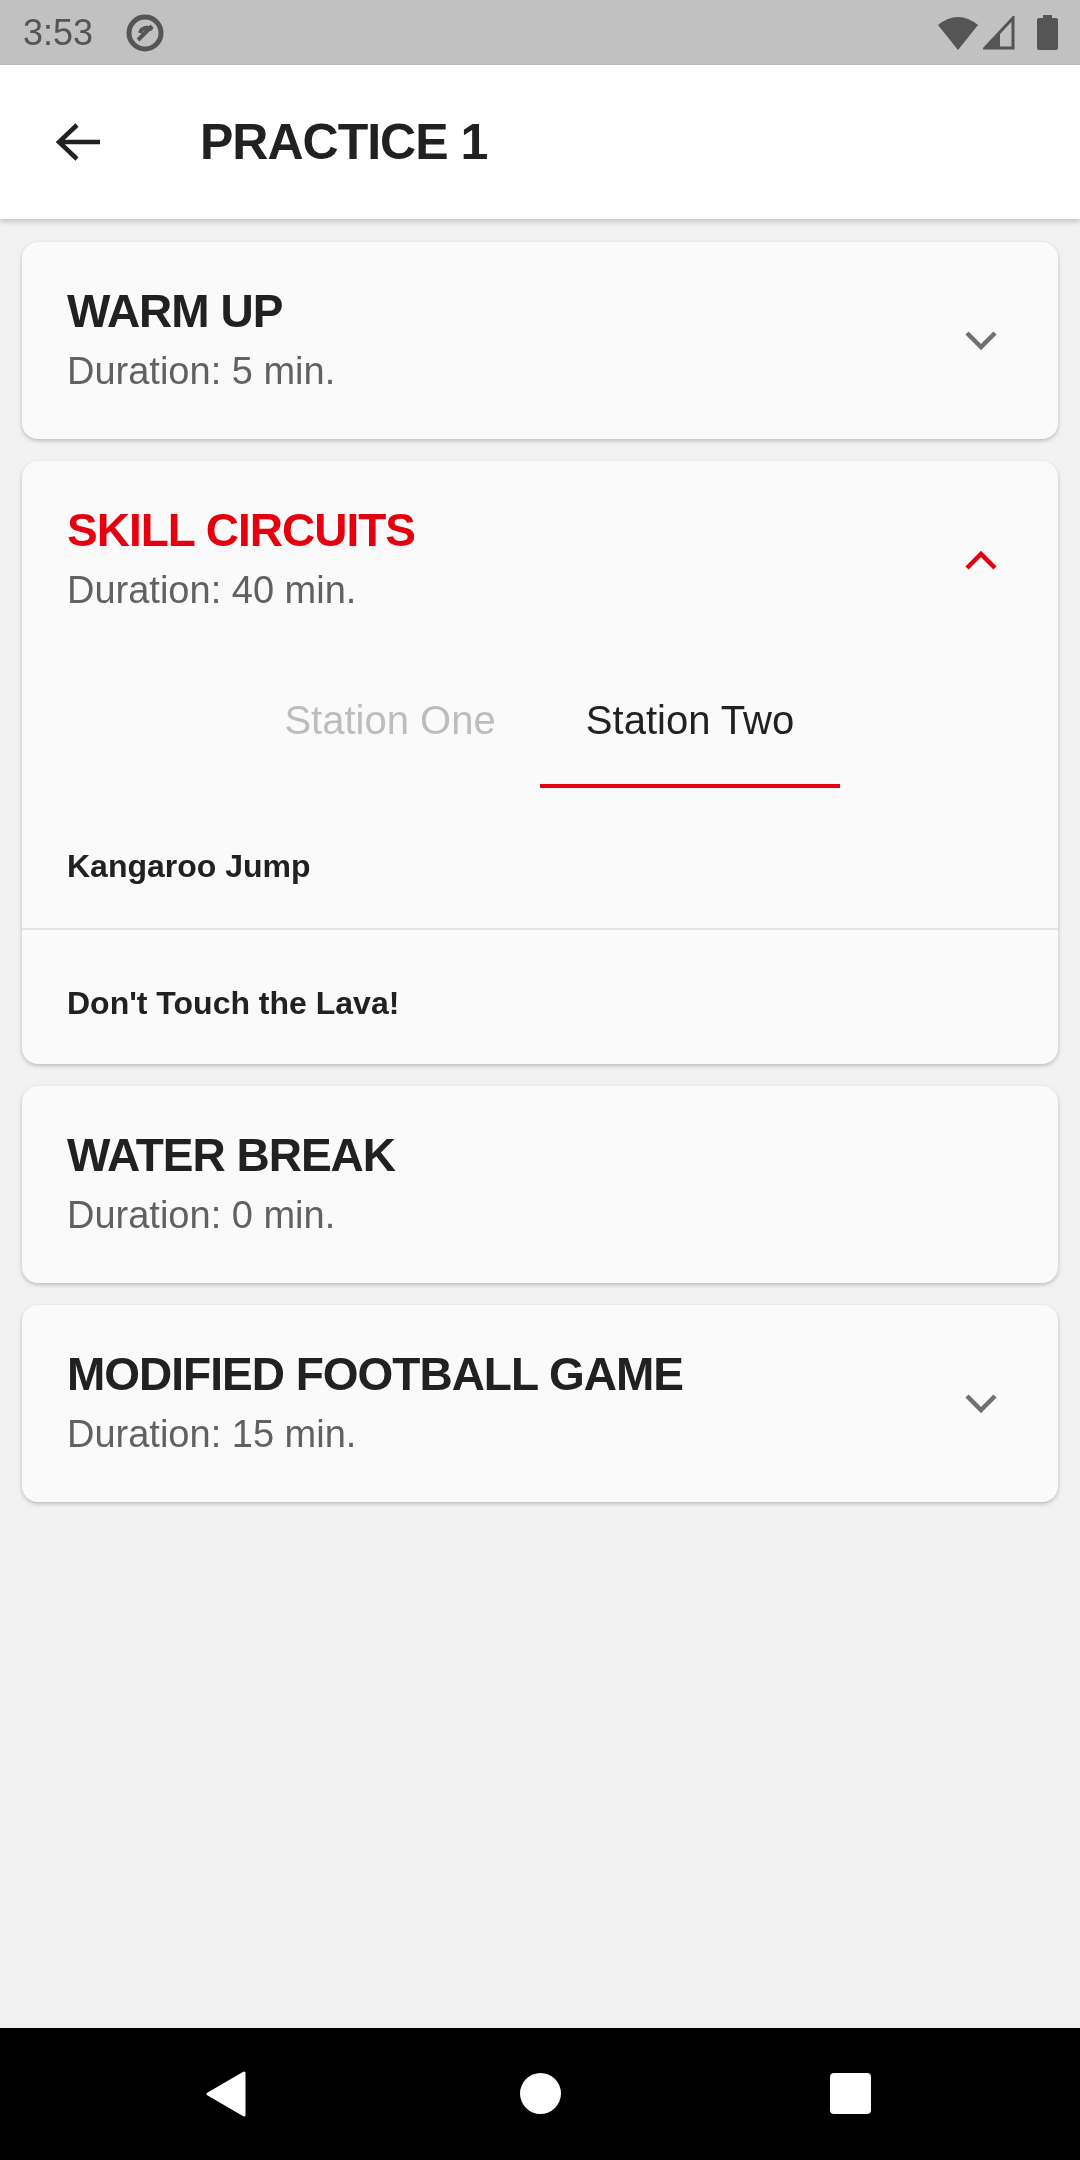 This screenshot has height=2160, width=1080. Describe the element at coordinates (344, 142) in the screenshot. I see `page-title: PRACTICE 1` at that location.